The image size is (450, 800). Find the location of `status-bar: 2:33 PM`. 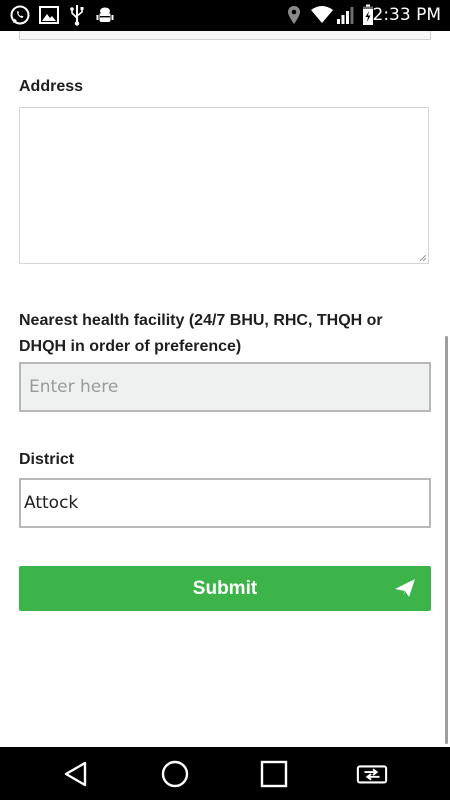

status-bar: 2:33 PM is located at coordinates (225, 15).